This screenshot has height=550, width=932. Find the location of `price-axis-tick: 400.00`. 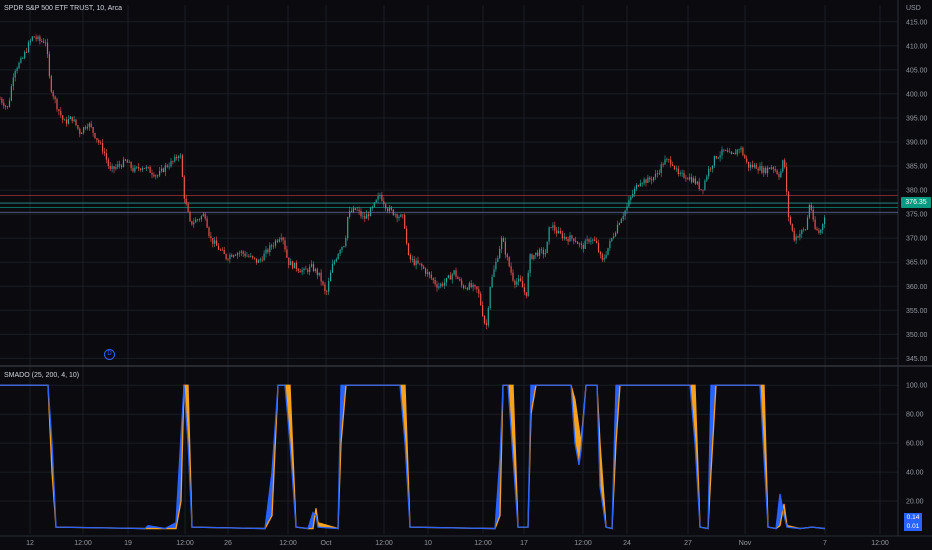

price-axis-tick: 400.00 is located at coordinates (917, 94).